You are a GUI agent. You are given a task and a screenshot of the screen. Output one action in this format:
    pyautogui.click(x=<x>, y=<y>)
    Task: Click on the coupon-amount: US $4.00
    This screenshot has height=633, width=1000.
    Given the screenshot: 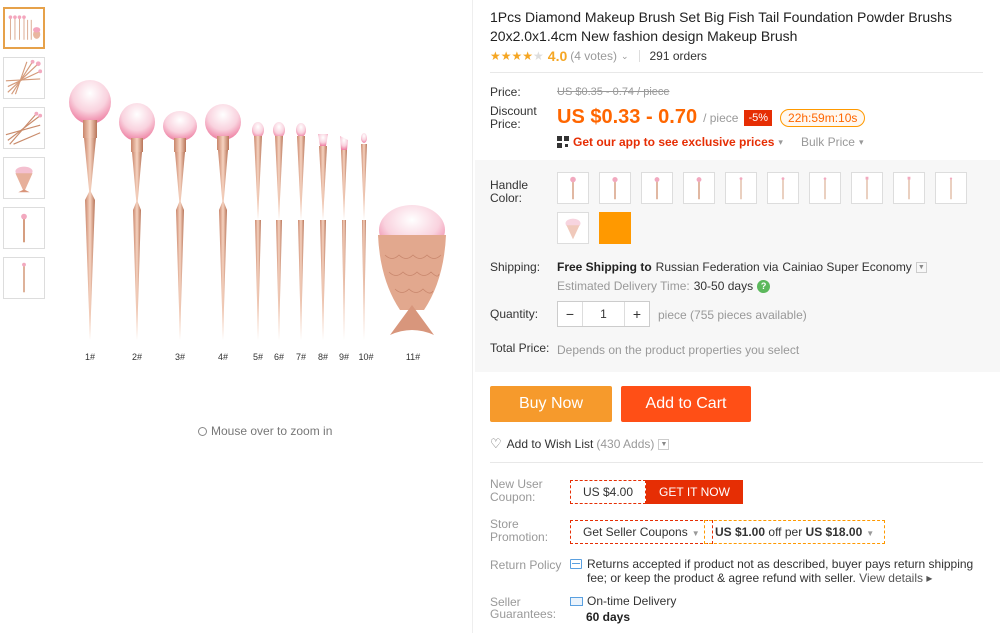 What is the action you would take?
    pyautogui.click(x=608, y=492)
    